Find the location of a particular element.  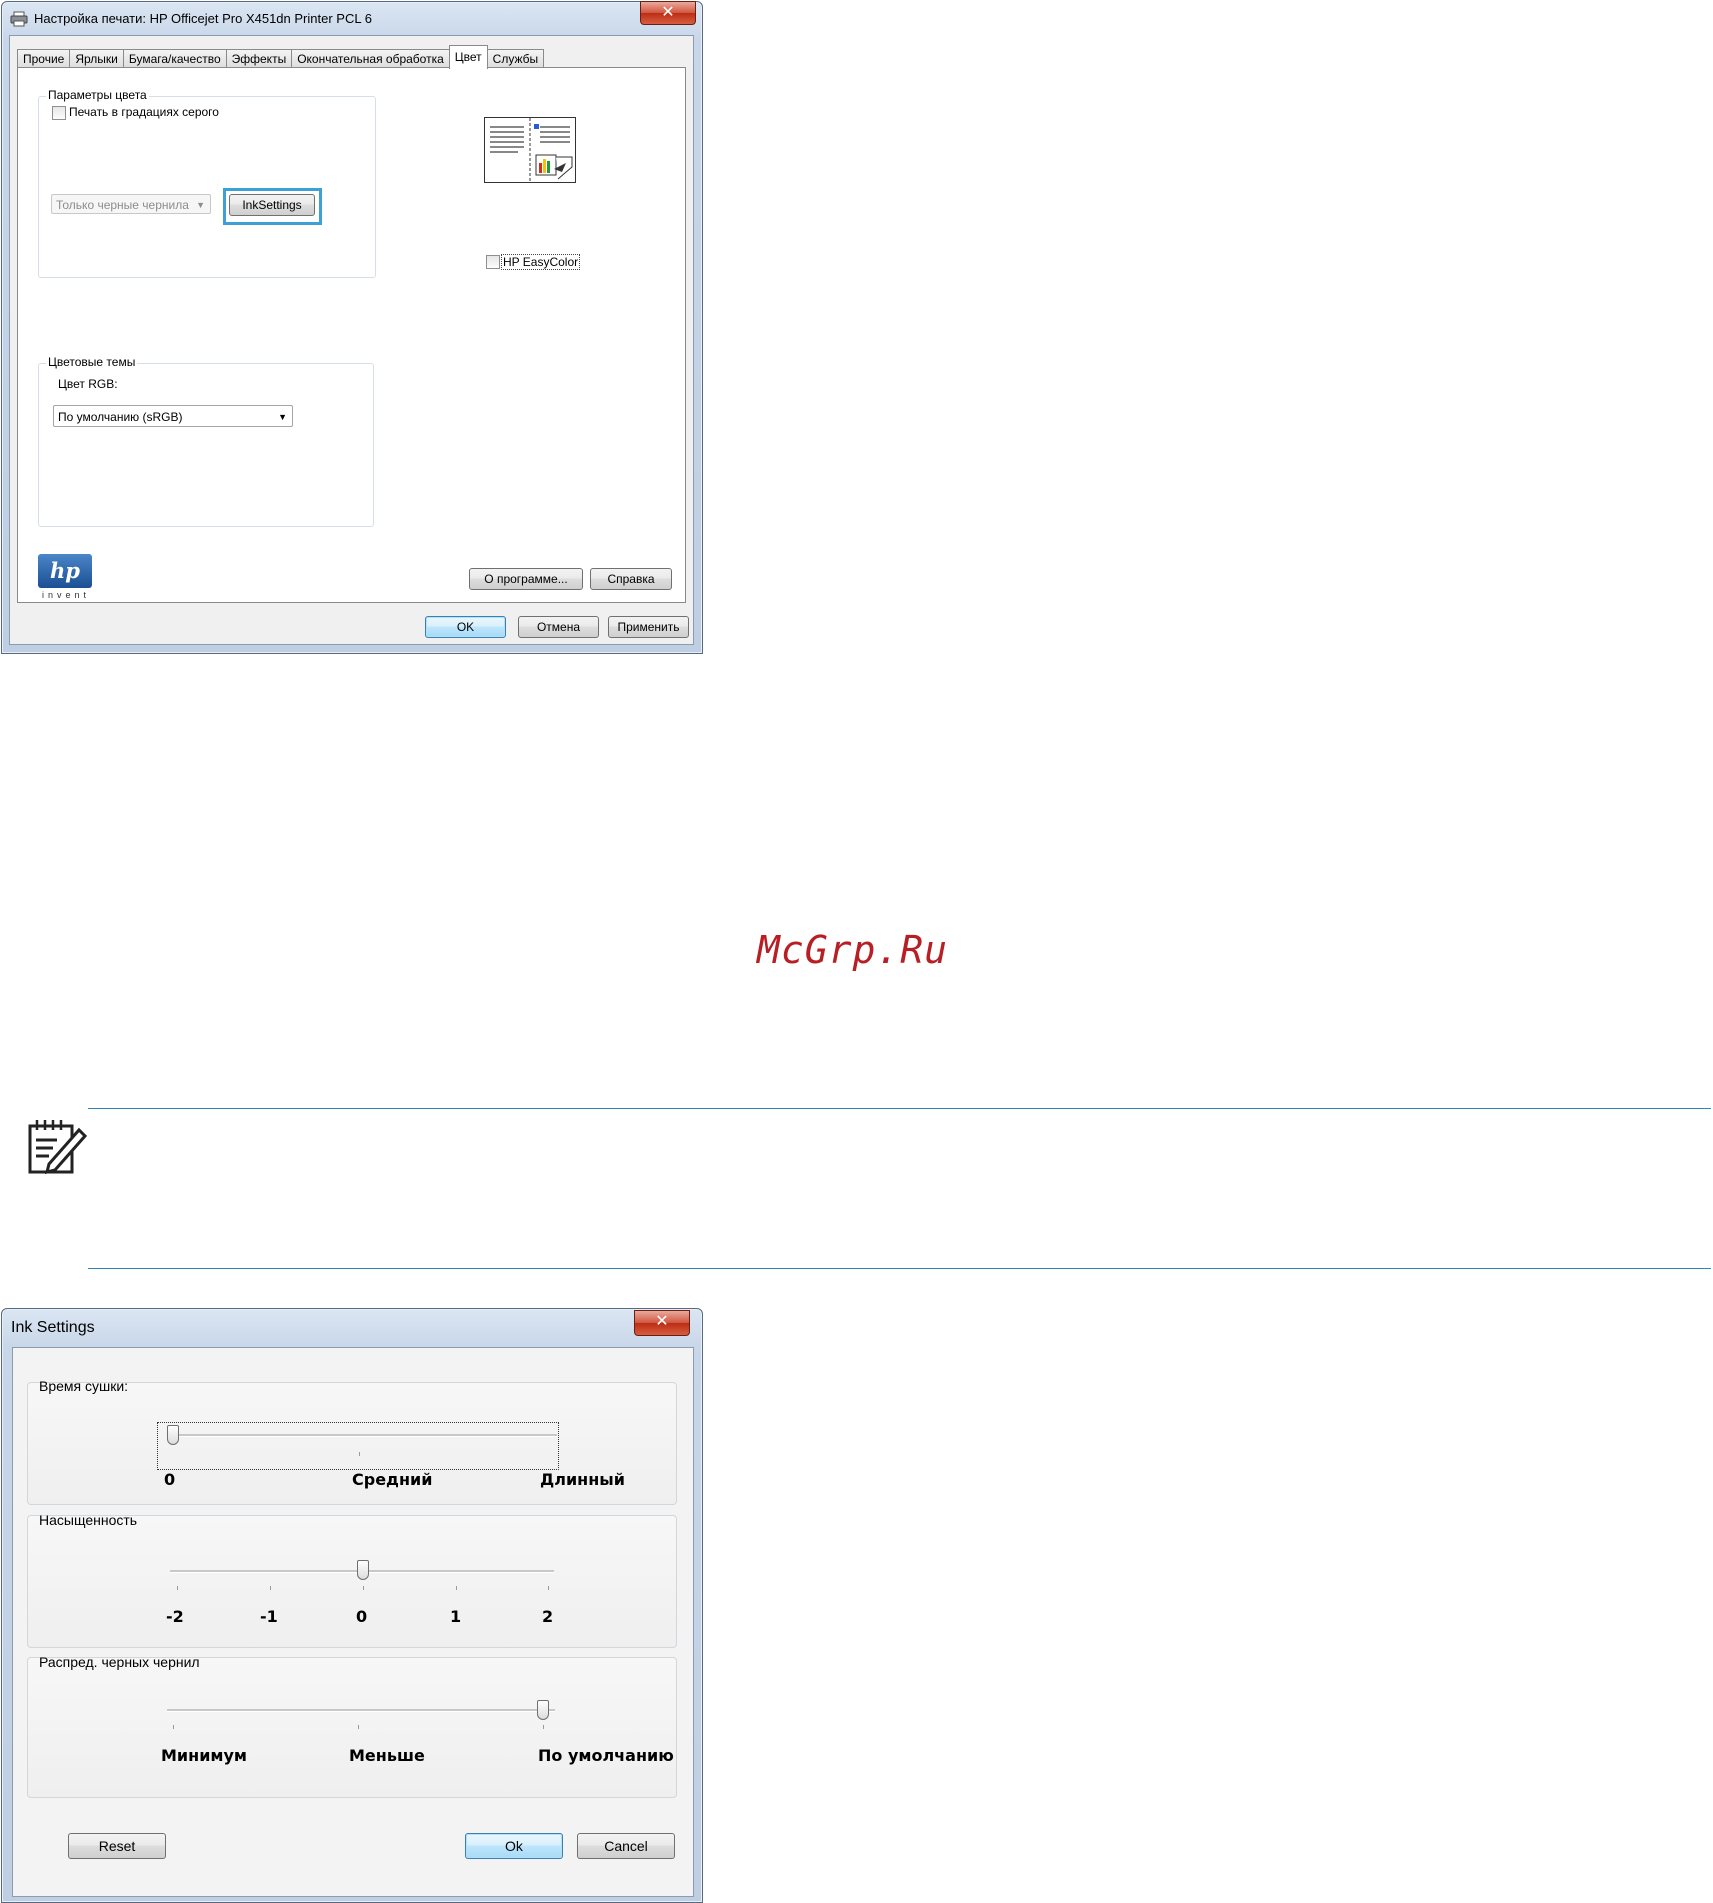

saturation-slider-thumb is located at coordinates (363, 1570).